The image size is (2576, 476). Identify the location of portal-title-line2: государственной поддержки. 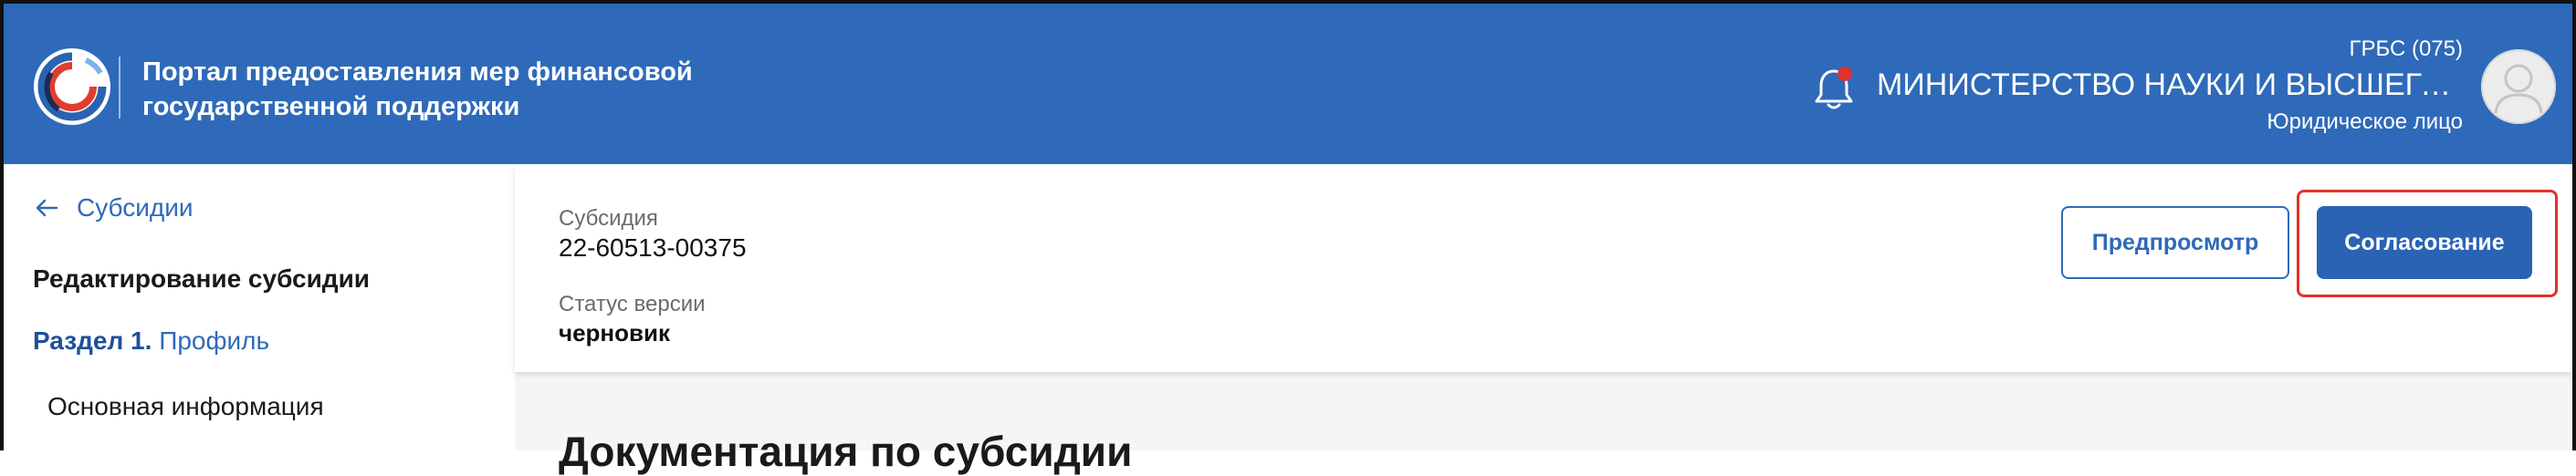
(331, 107).